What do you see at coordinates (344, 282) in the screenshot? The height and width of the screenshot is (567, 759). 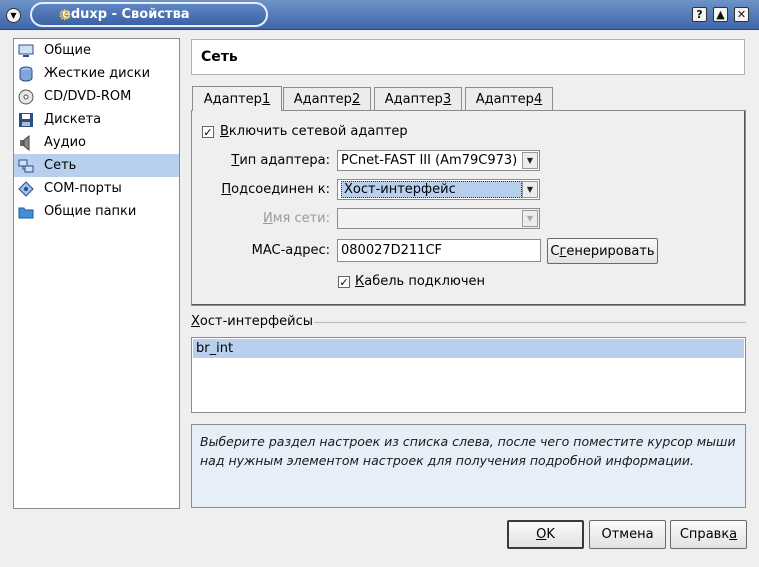 I see `cable-connected-checkbox: ✓` at bounding box center [344, 282].